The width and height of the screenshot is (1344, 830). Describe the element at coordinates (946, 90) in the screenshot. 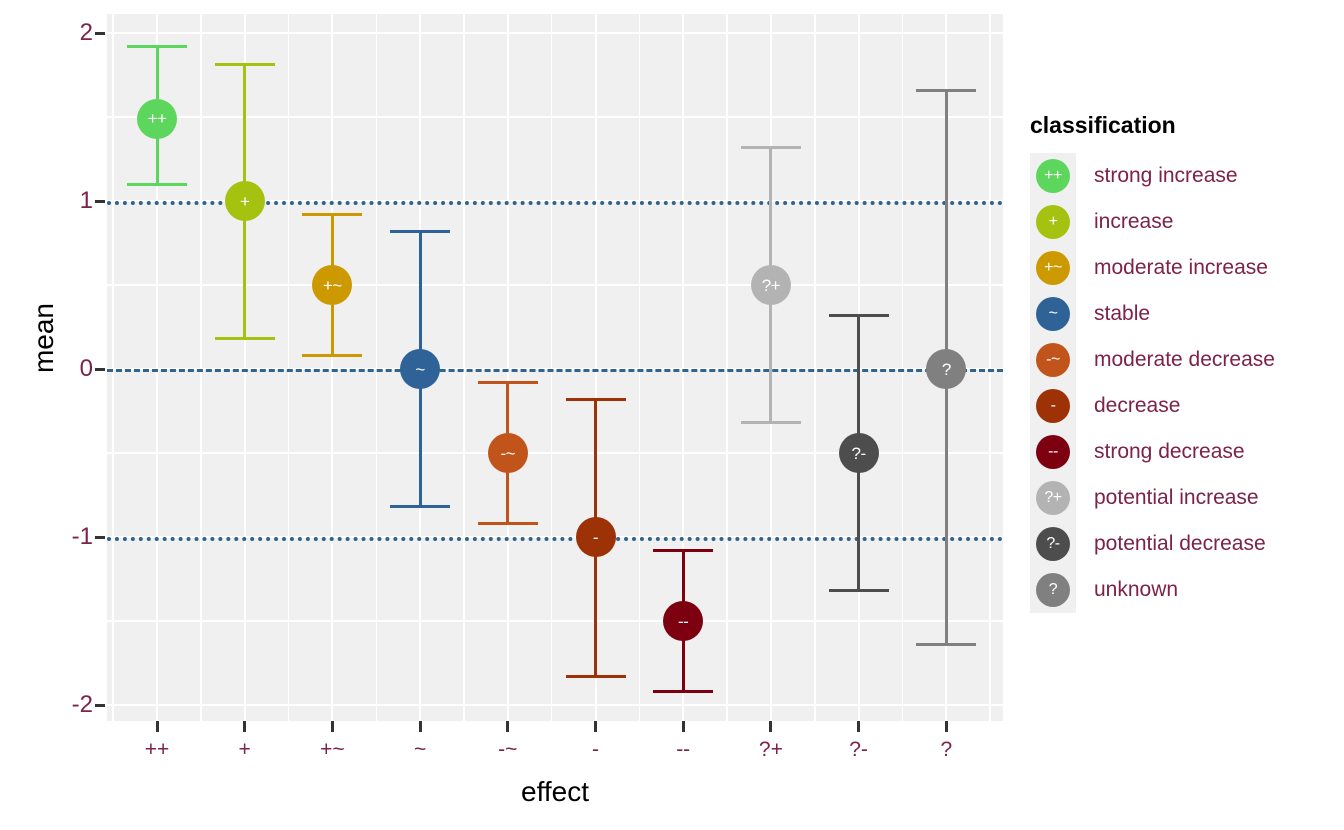

I see `errorbar-cap-upper` at that location.